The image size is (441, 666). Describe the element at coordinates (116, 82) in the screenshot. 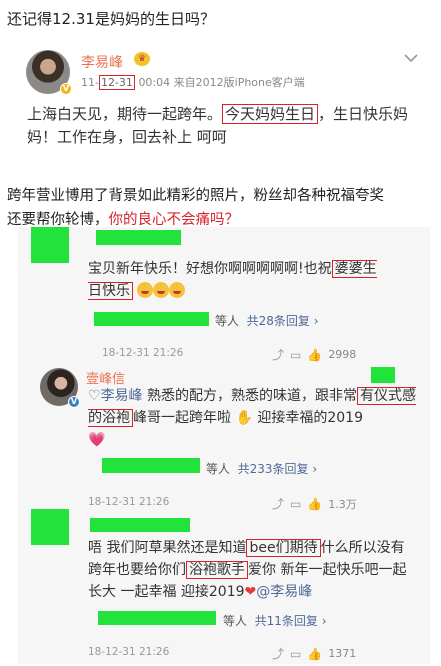

I see `post-date: 12-31` at that location.